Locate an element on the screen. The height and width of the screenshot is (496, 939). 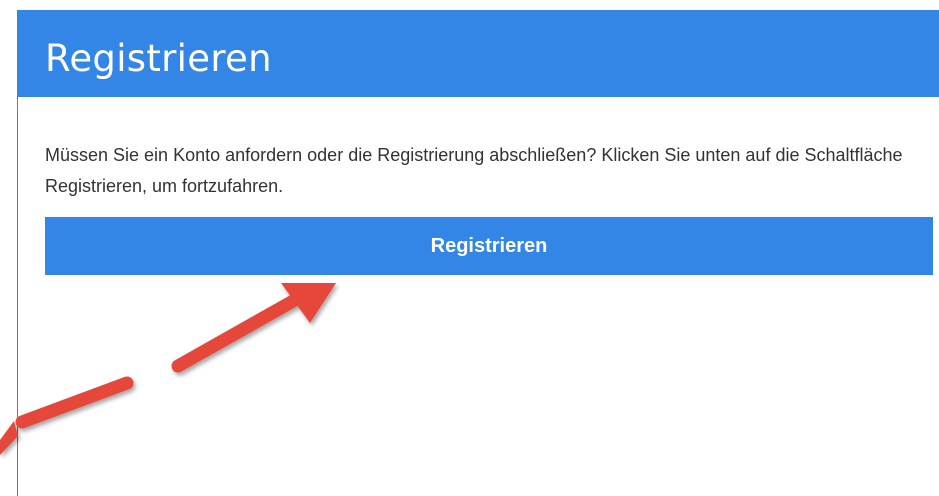
register-button: Registrieren is located at coordinates (489, 246).